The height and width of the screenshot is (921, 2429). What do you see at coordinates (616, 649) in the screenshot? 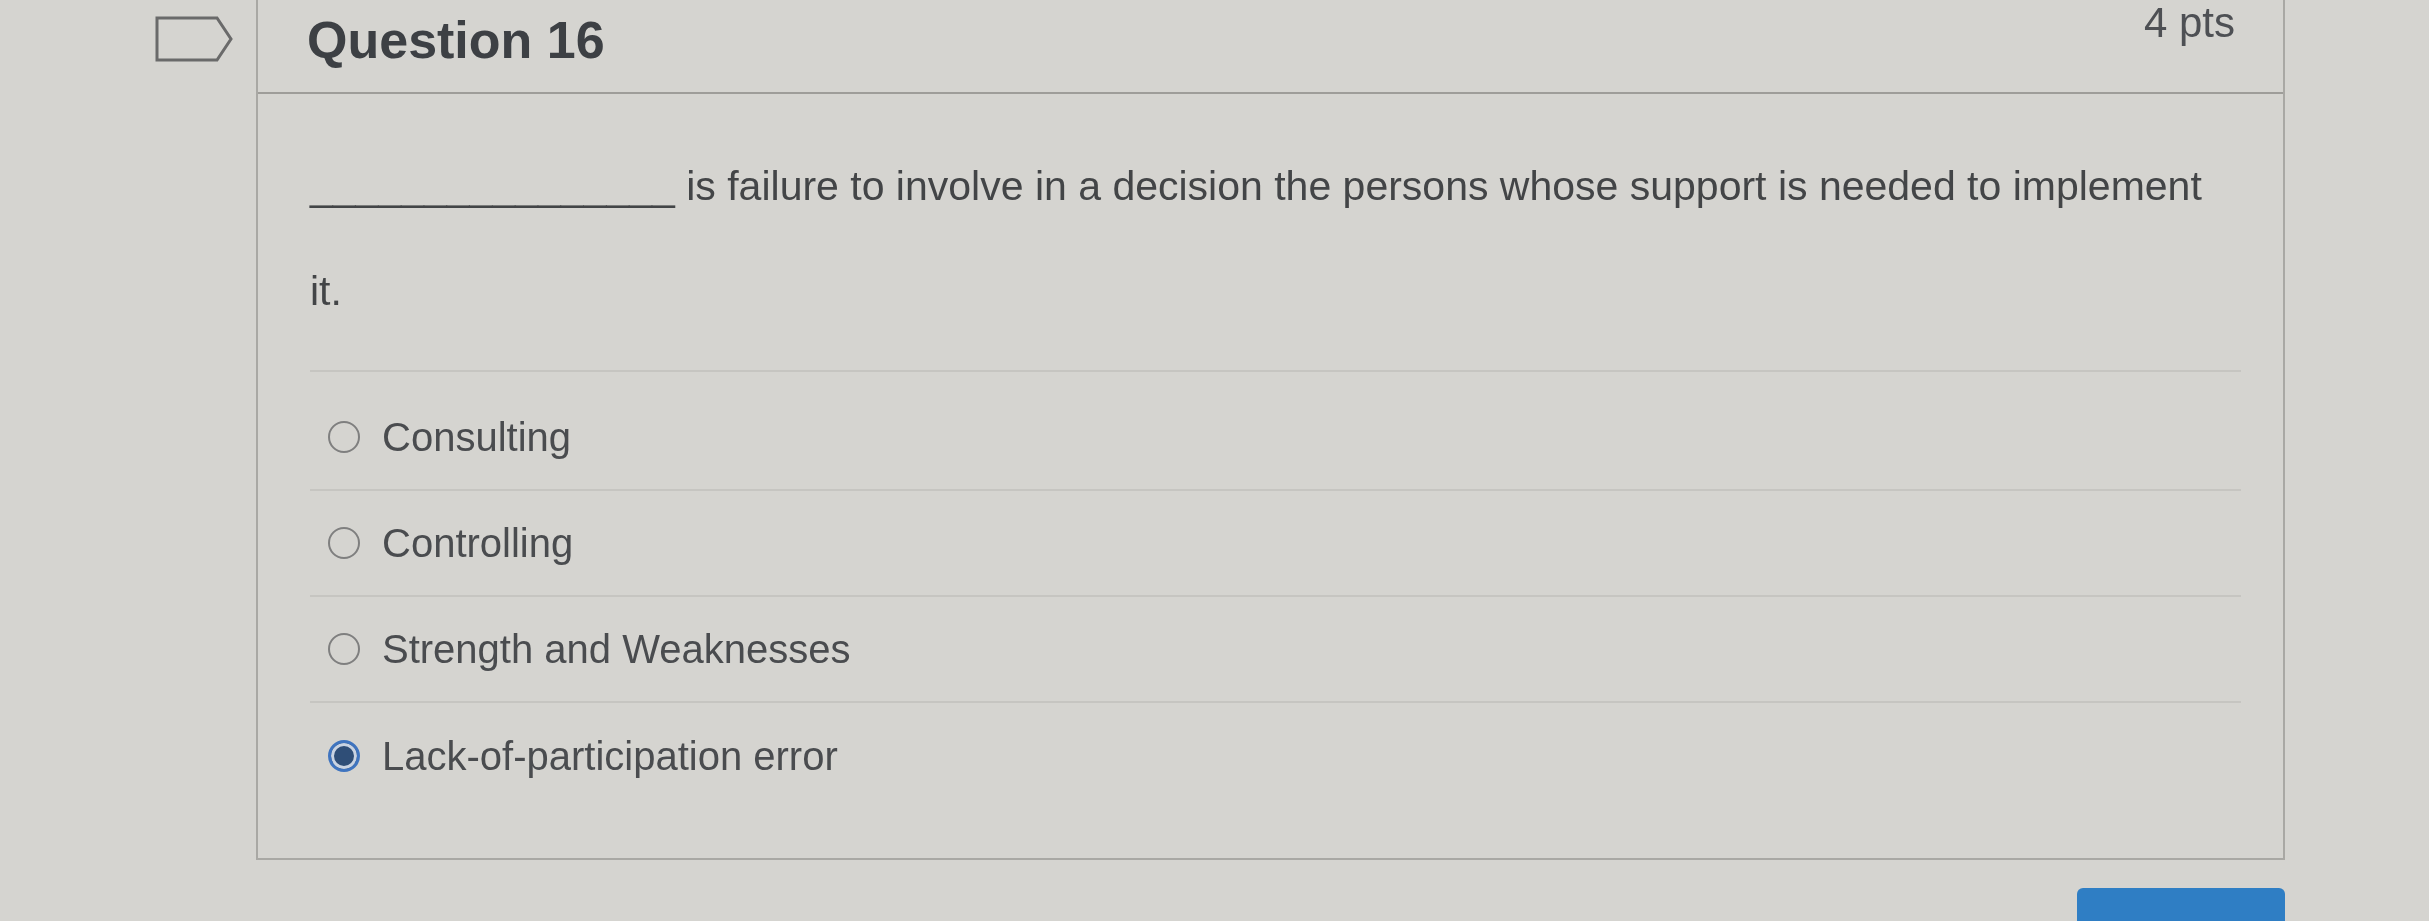
I see `answer-label: Strength and Weaknesses` at bounding box center [616, 649].